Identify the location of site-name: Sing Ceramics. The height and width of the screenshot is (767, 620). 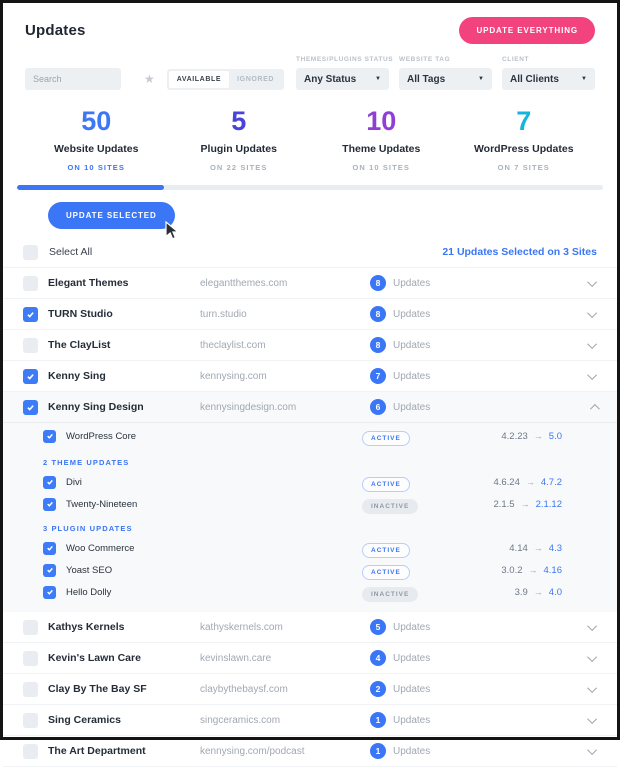
(84, 720).